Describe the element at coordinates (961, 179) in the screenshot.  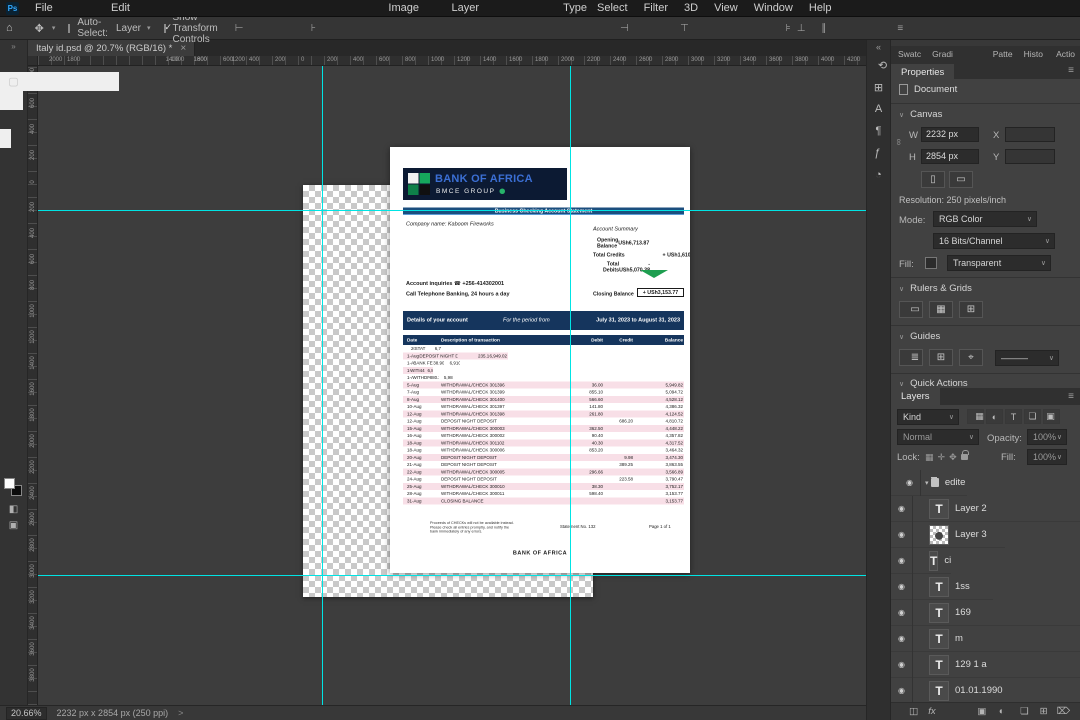
I see `orientation-landscape-button: ▭` at that location.